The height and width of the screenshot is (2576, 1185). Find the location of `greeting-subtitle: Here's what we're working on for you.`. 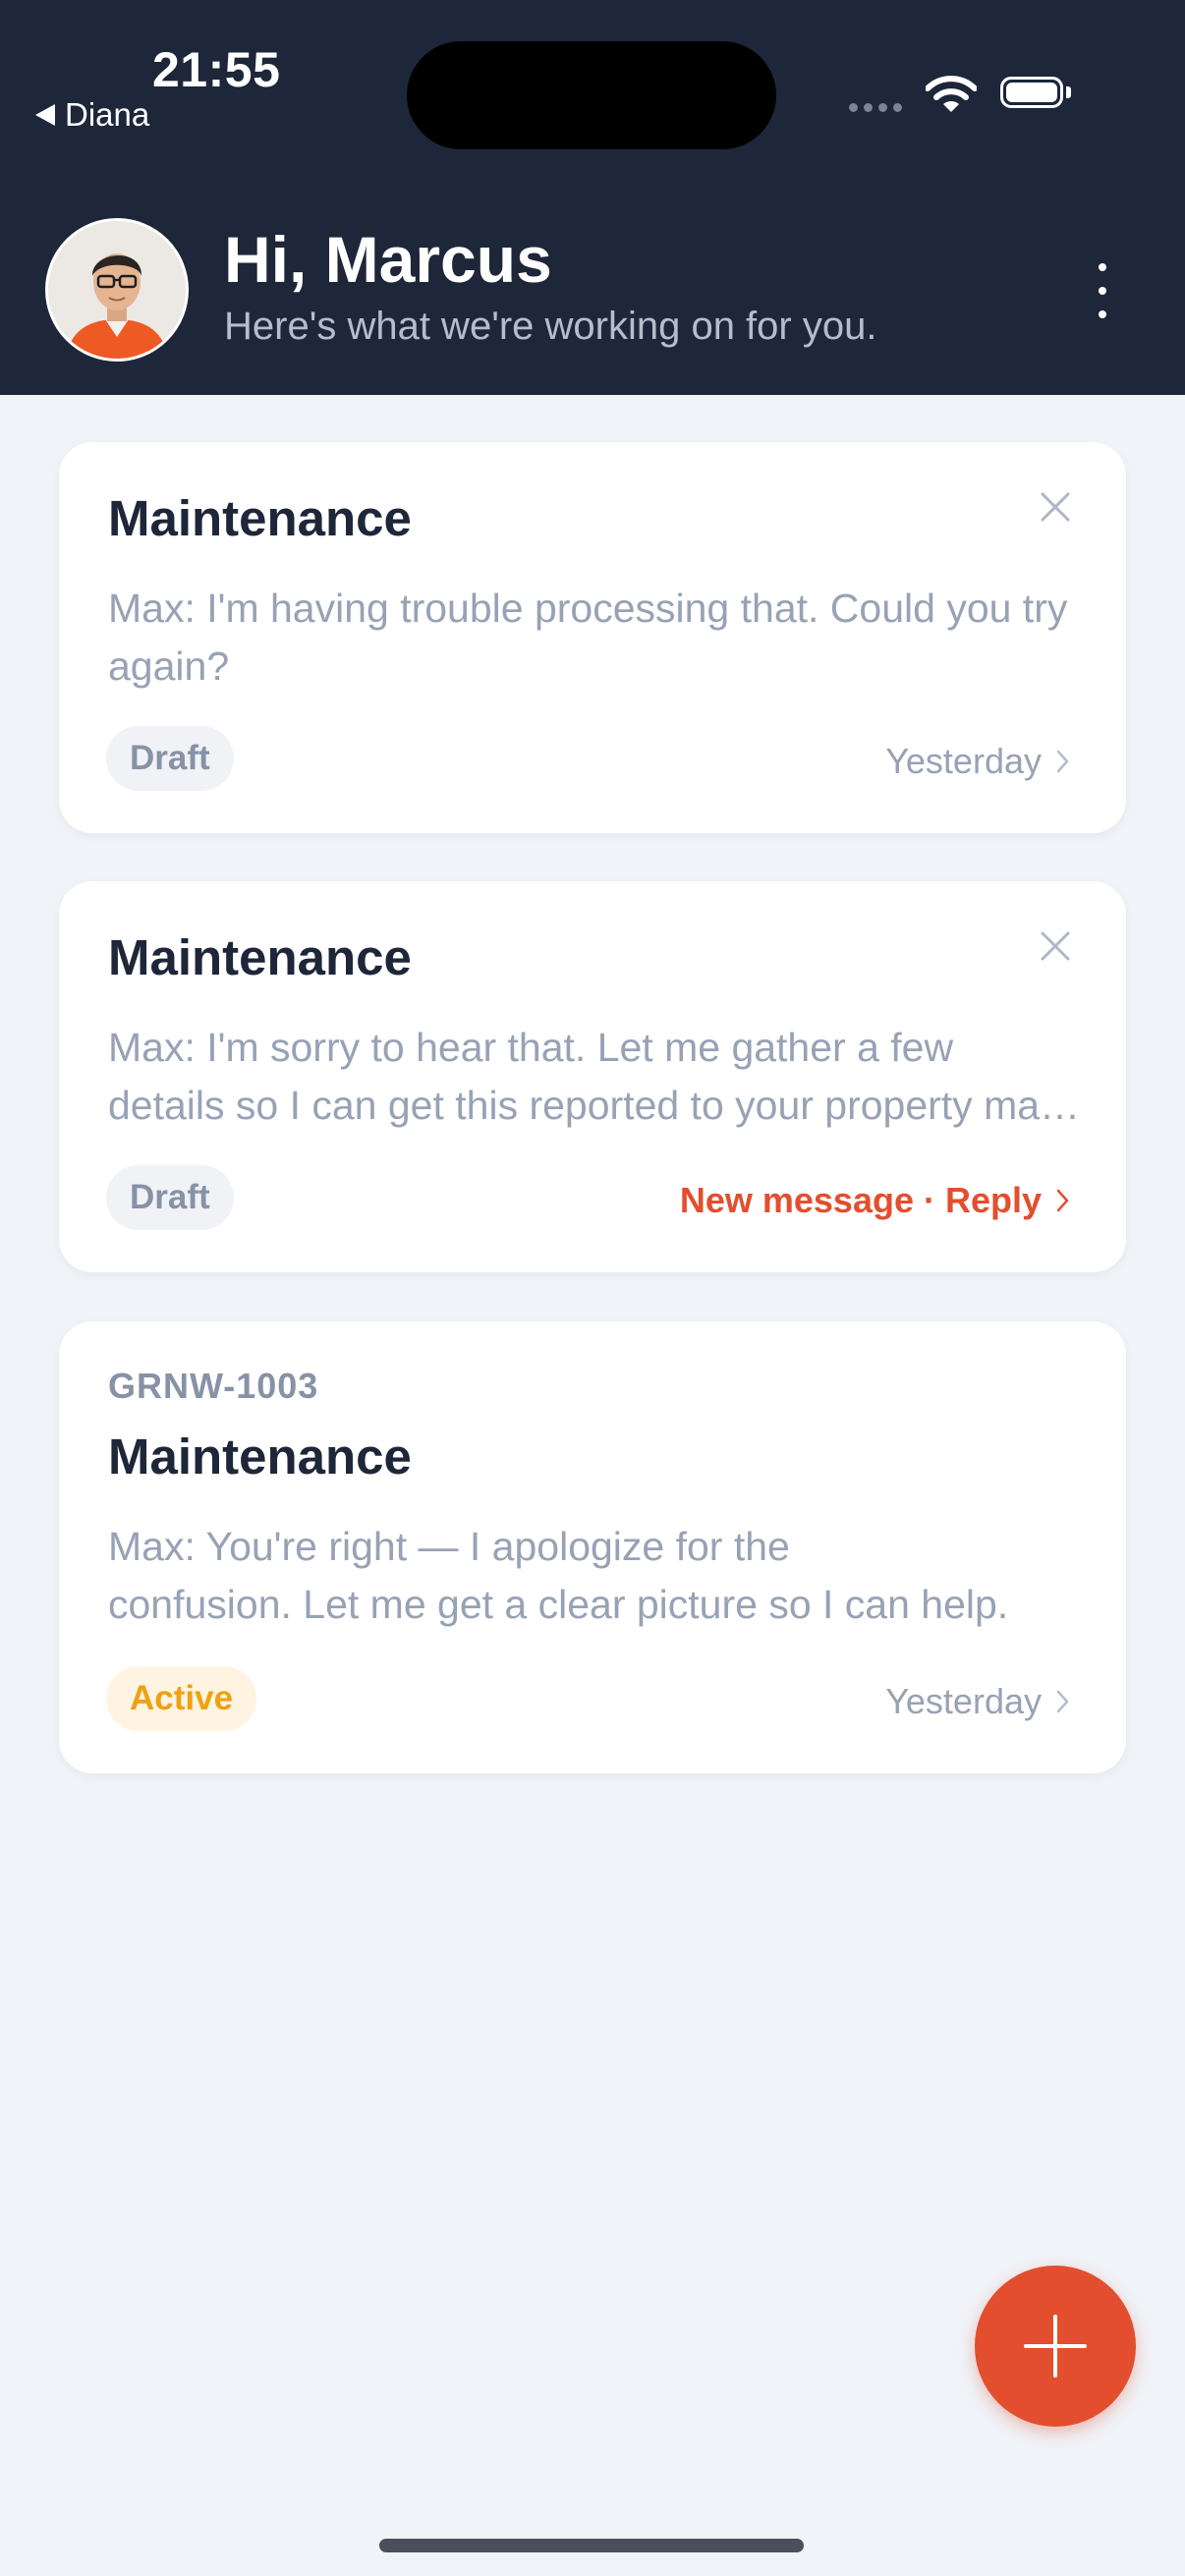

greeting-subtitle: Here's what we're working on for you. is located at coordinates (550, 326).